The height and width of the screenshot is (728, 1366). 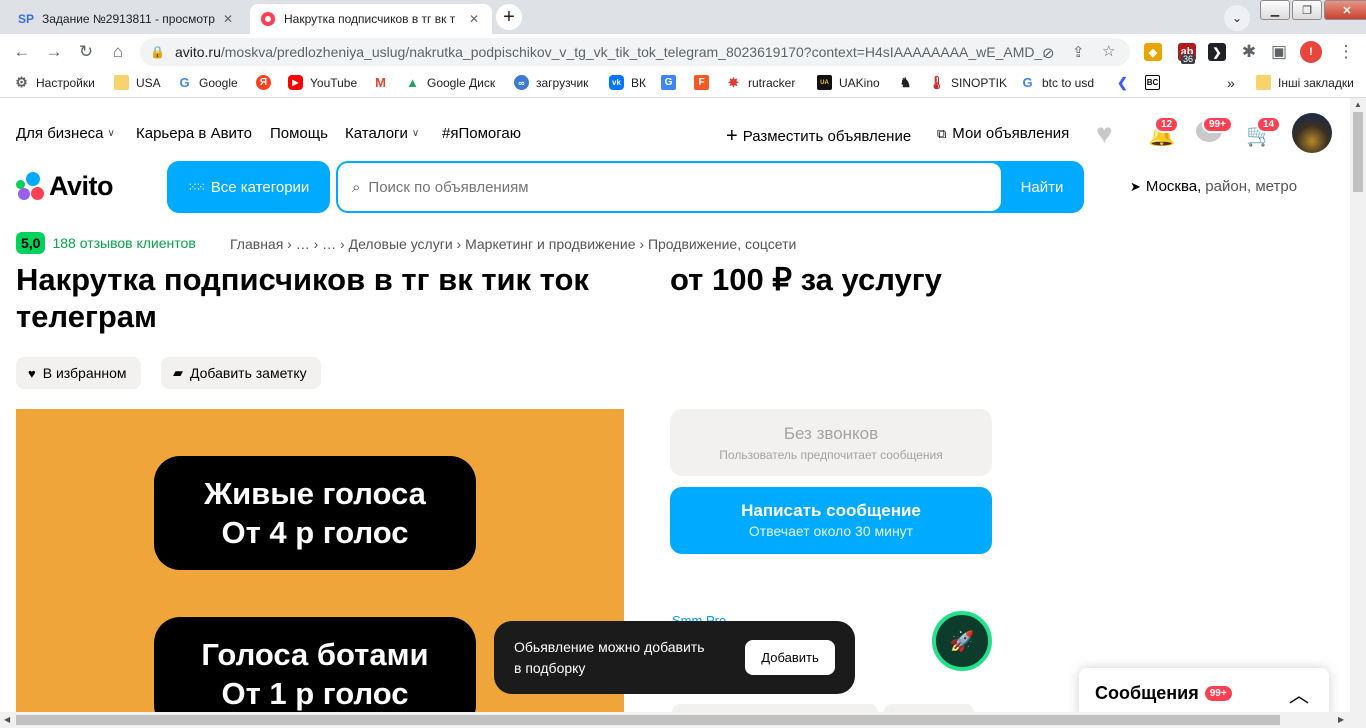 I want to click on add-note-button: ▰ Добавить заметку, so click(x=241, y=373).